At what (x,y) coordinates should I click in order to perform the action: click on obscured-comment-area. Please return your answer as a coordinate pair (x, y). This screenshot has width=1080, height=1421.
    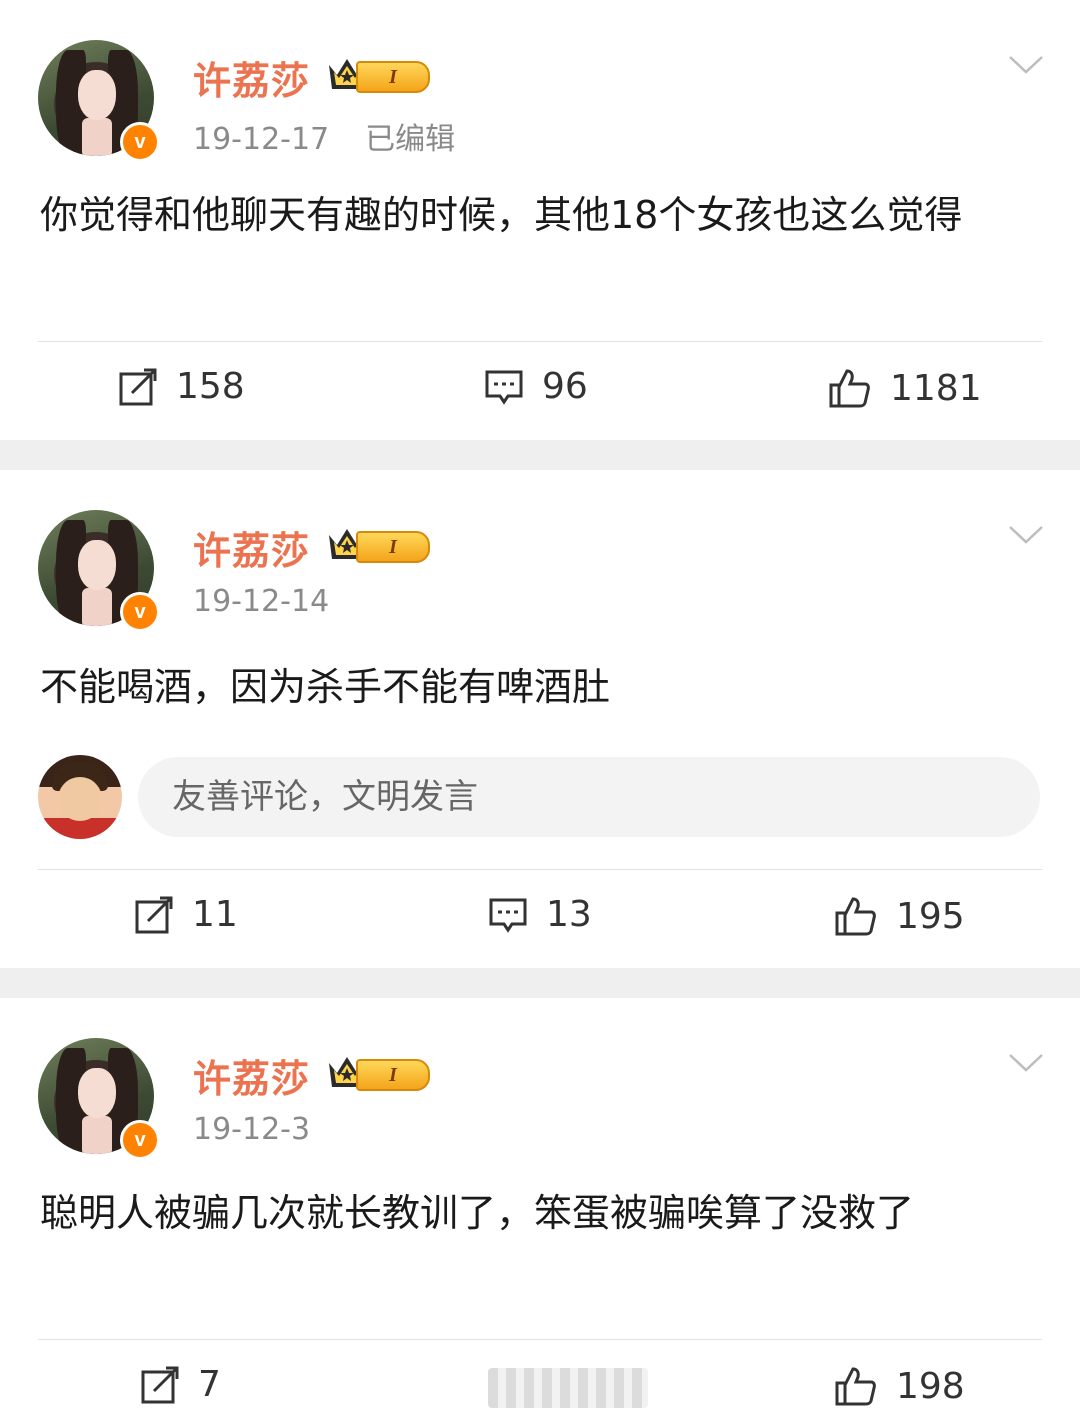
    Looking at the image, I should click on (568, 1388).